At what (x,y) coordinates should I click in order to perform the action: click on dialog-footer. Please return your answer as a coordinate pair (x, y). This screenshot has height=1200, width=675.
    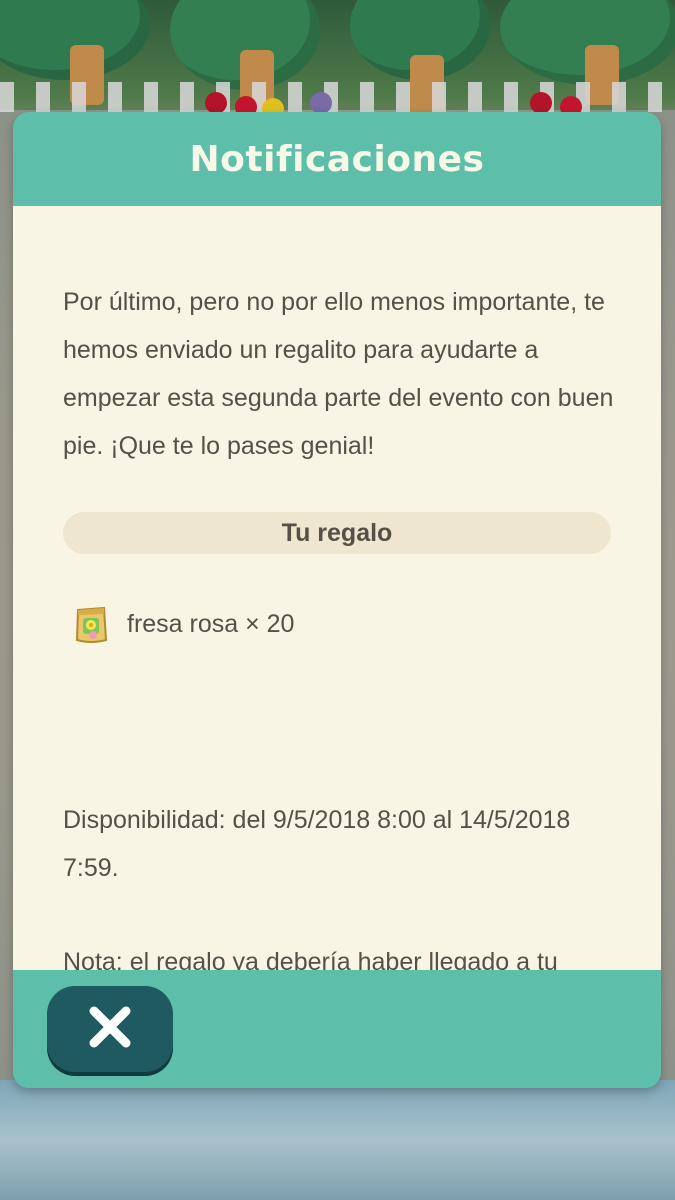
    Looking at the image, I should click on (337, 1029).